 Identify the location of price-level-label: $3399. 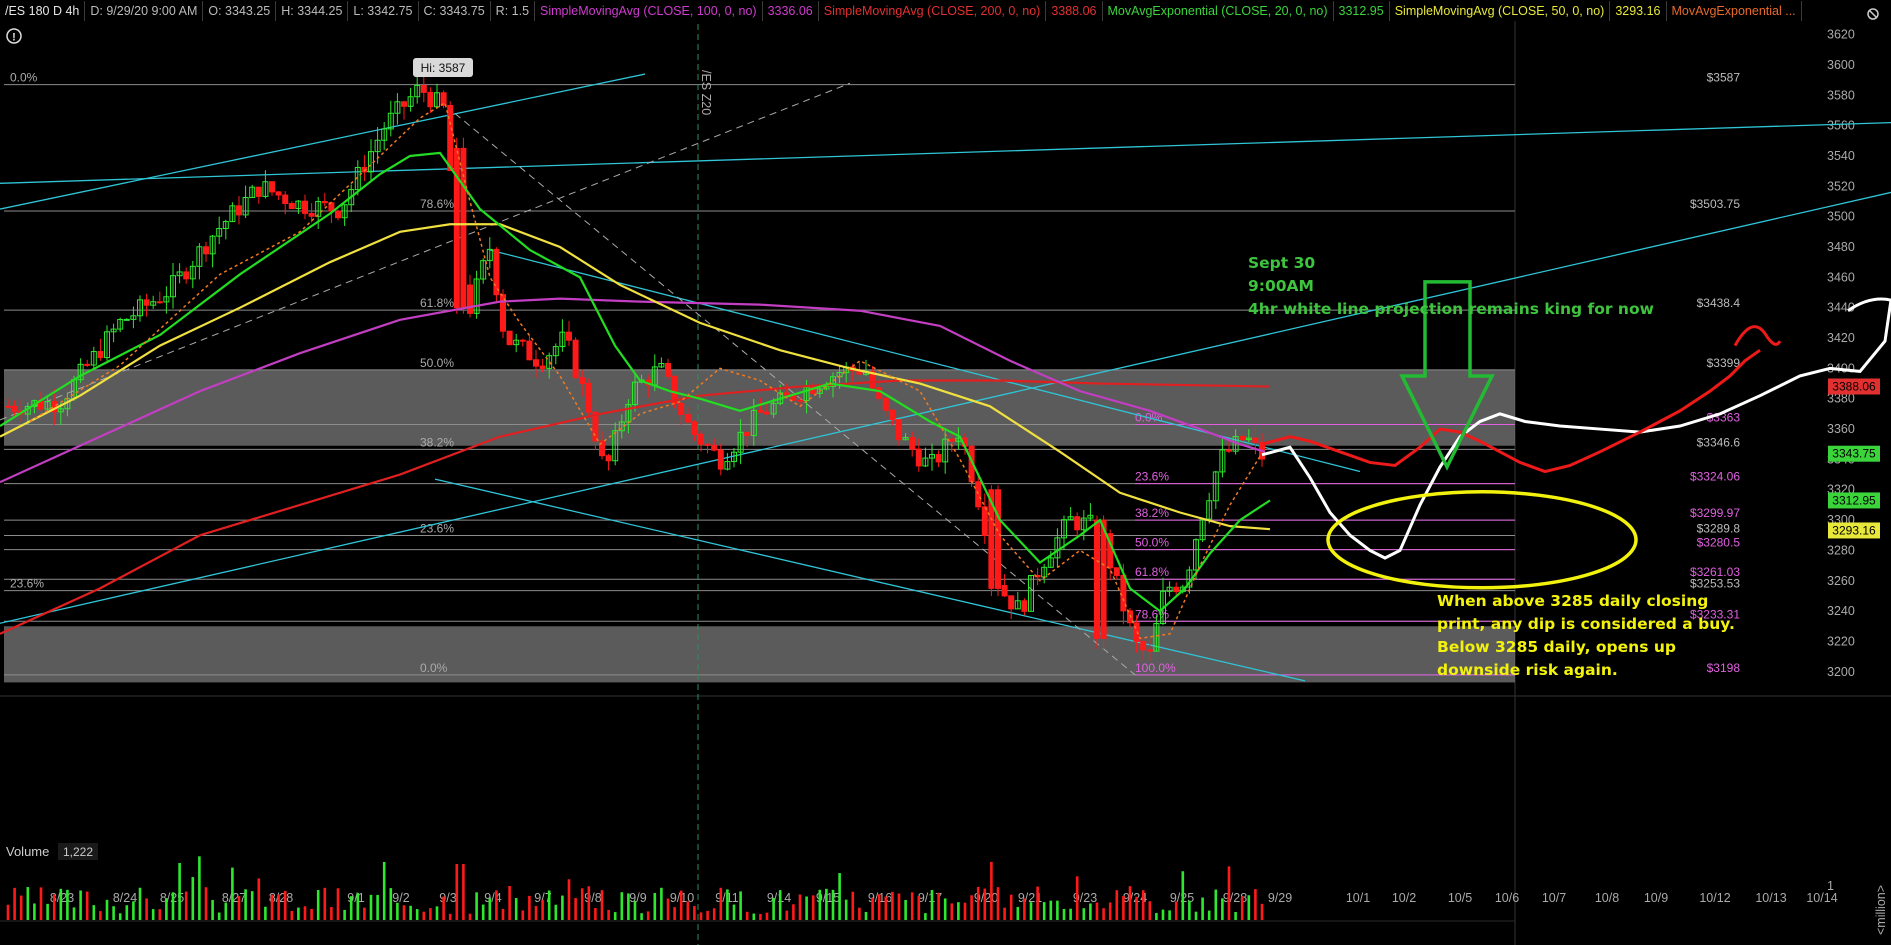
(1724, 363).